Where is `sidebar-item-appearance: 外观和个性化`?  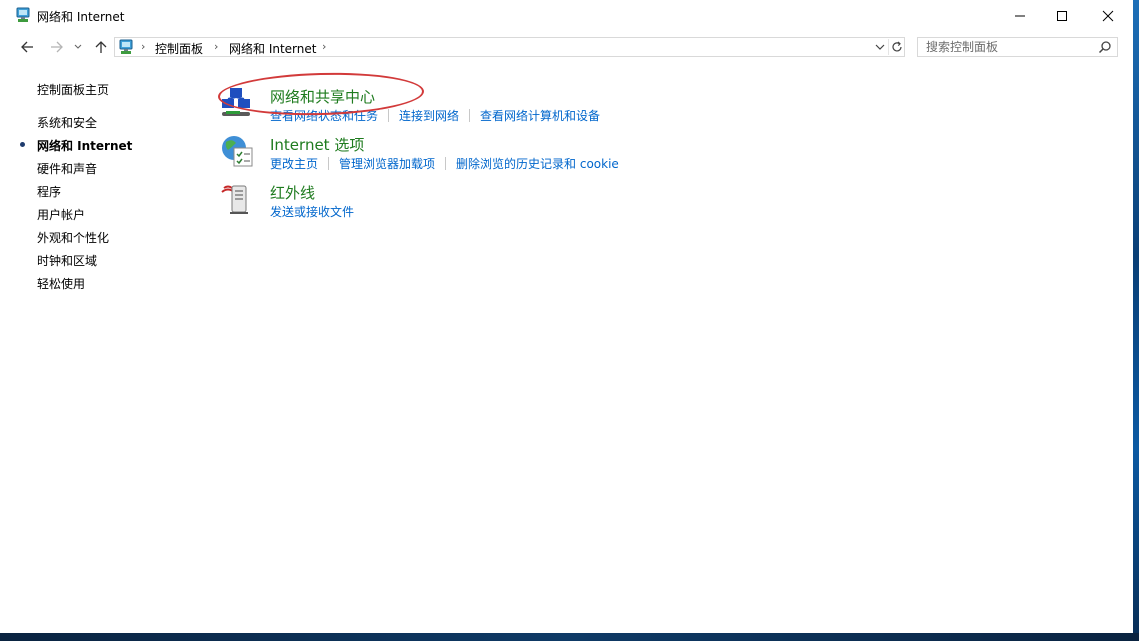 sidebar-item-appearance: 外观和个性化 is located at coordinates (73, 237).